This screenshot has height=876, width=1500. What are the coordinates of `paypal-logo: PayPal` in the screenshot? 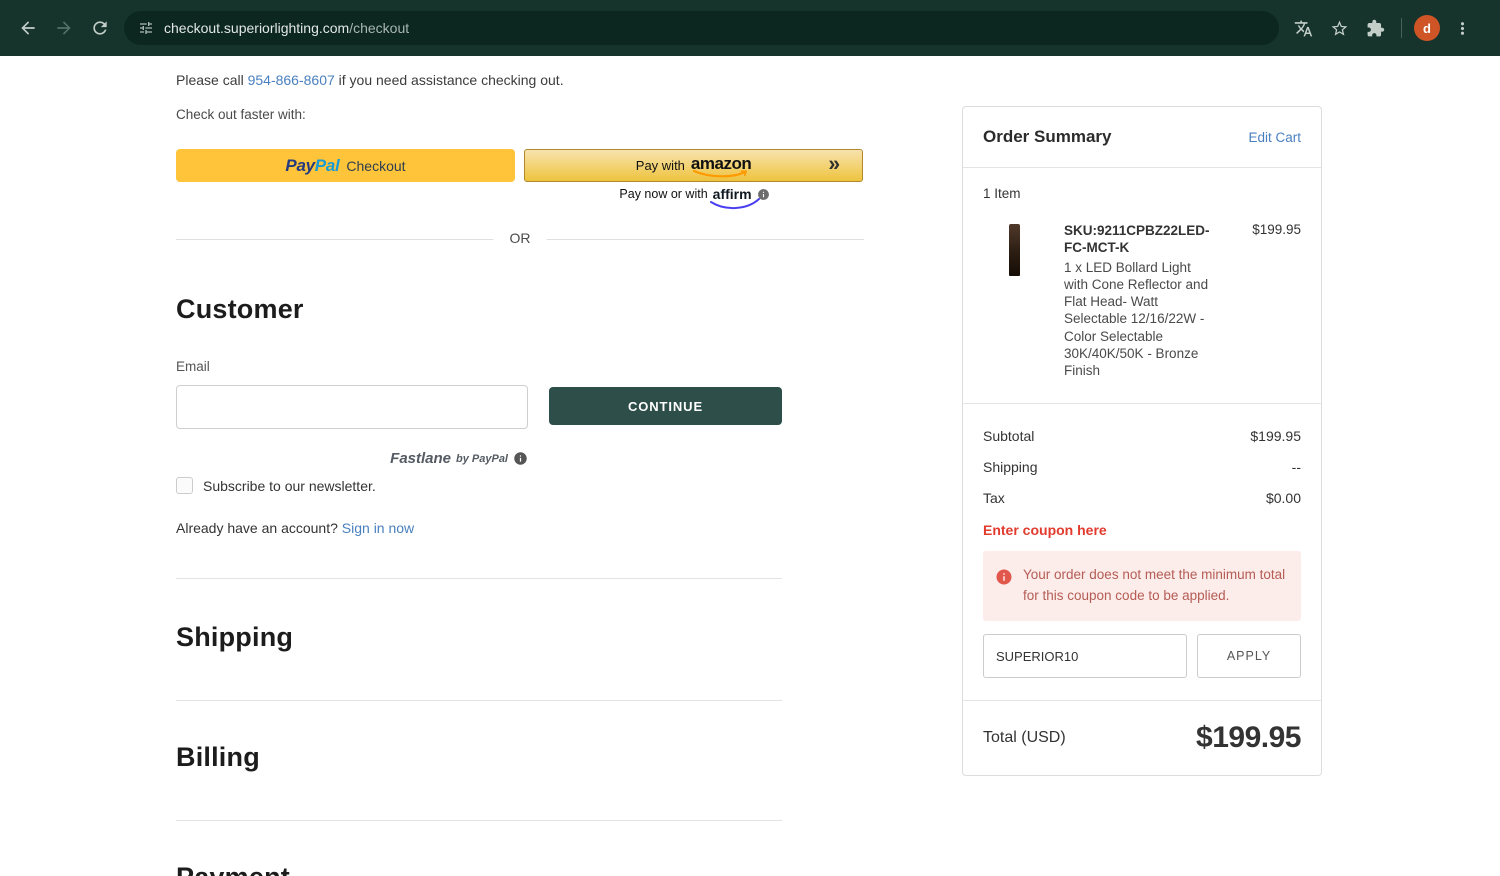 It's located at (312, 166).